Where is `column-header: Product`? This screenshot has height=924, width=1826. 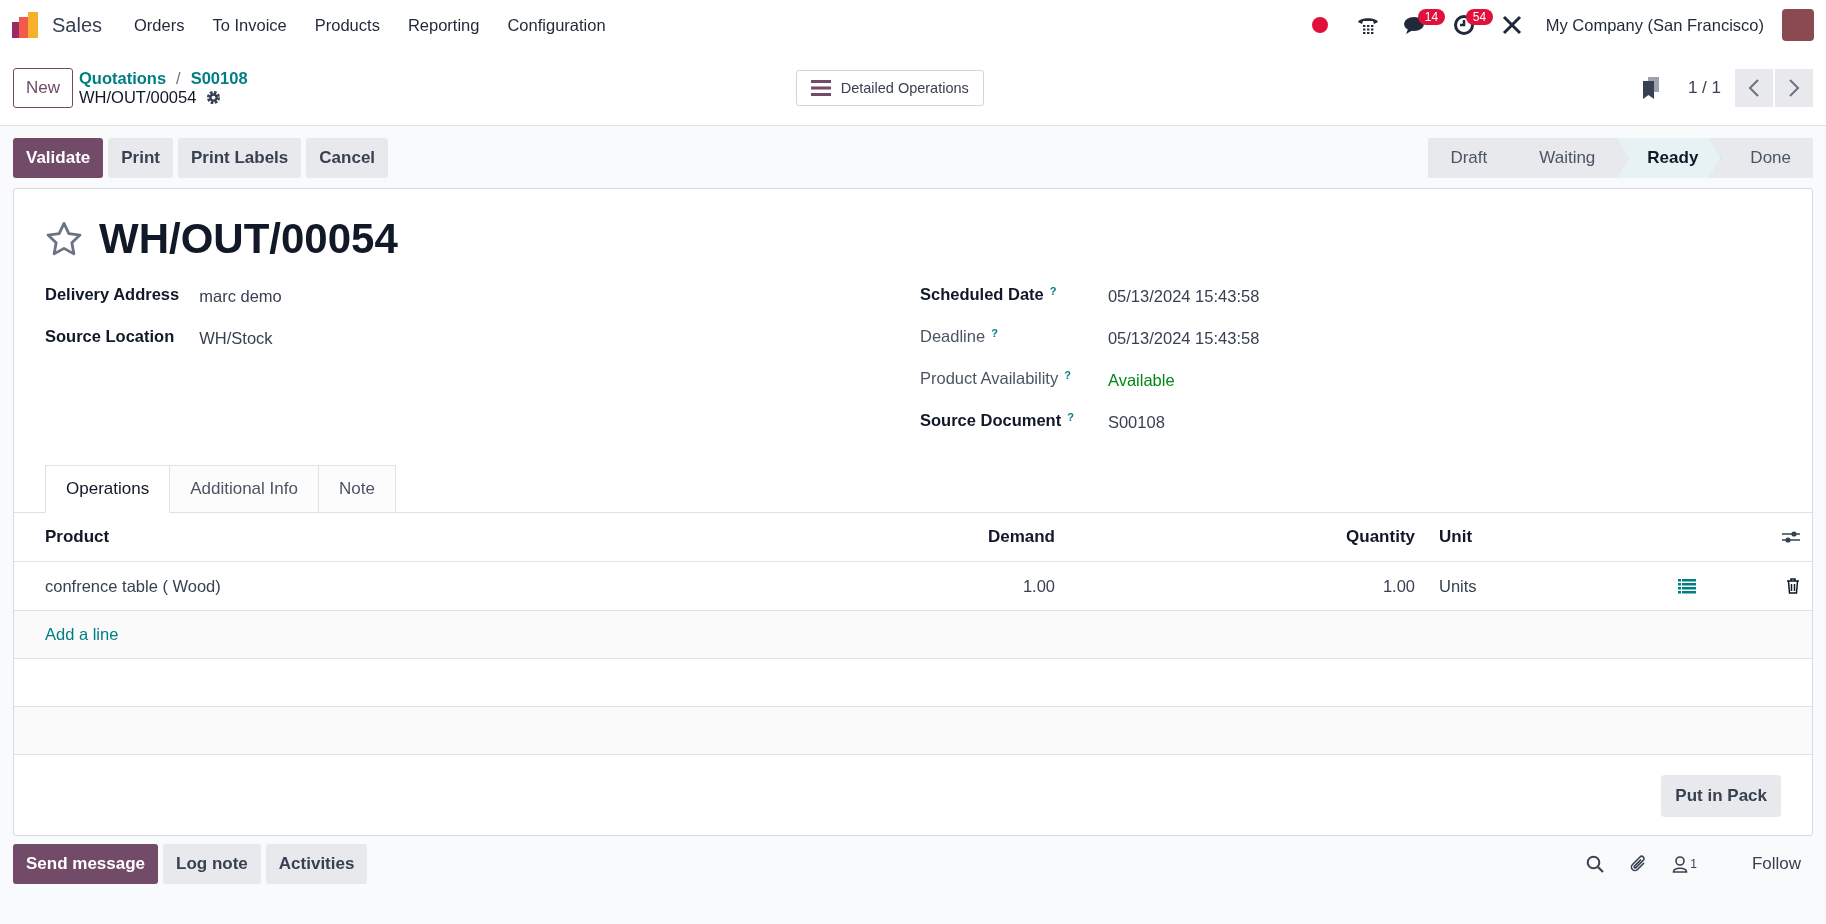
column-header: Product is located at coordinates (390, 537).